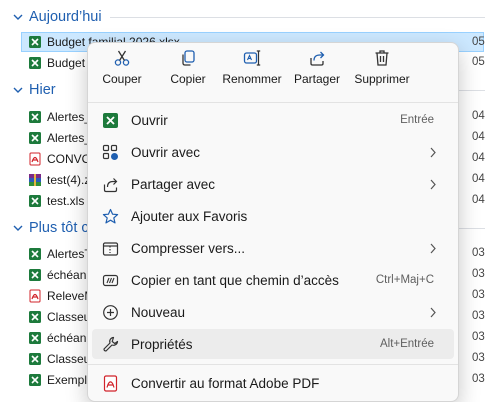  I want to click on rename-label: Renommer, so click(252, 79).